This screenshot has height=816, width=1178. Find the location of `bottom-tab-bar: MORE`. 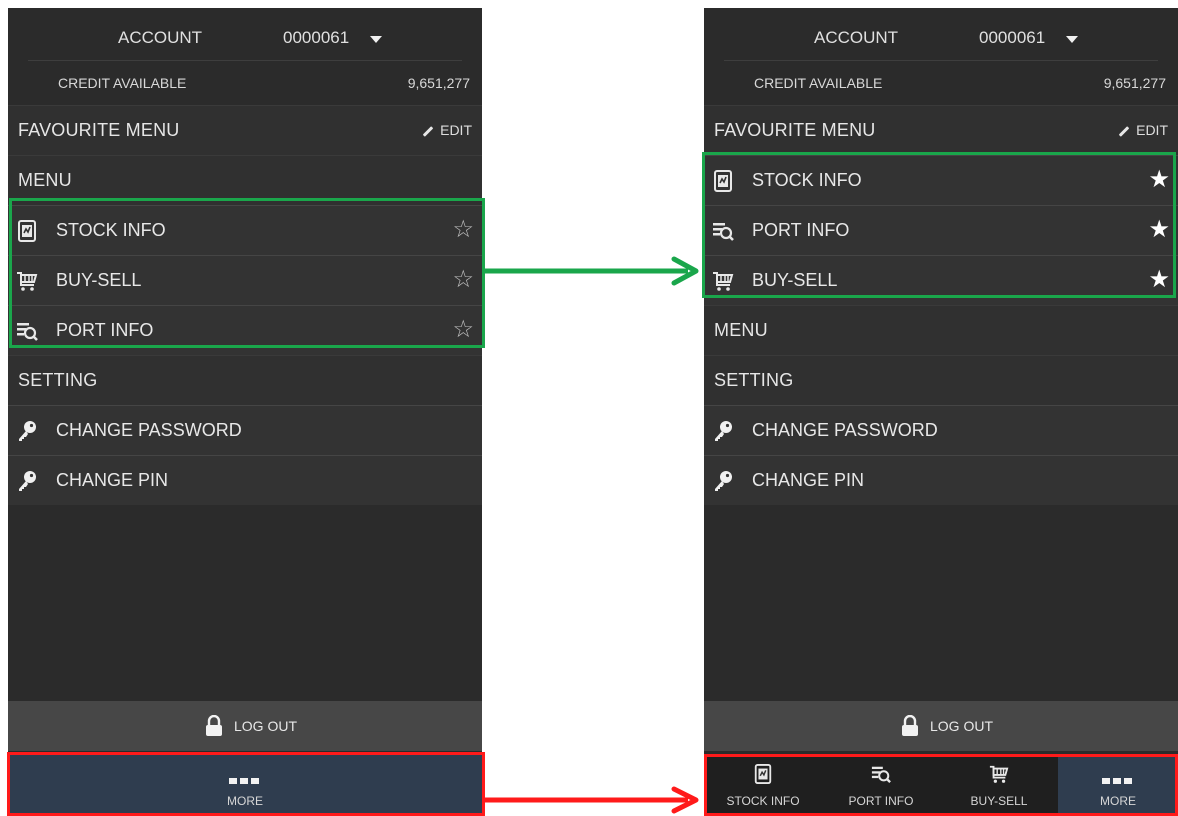

bottom-tab-bar: MORE is located at coordinates (245, 785).